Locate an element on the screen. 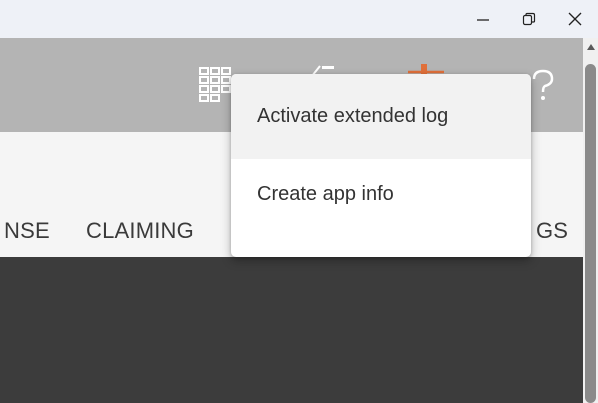  tab-settings: GS is located at coordinates (552, 231).